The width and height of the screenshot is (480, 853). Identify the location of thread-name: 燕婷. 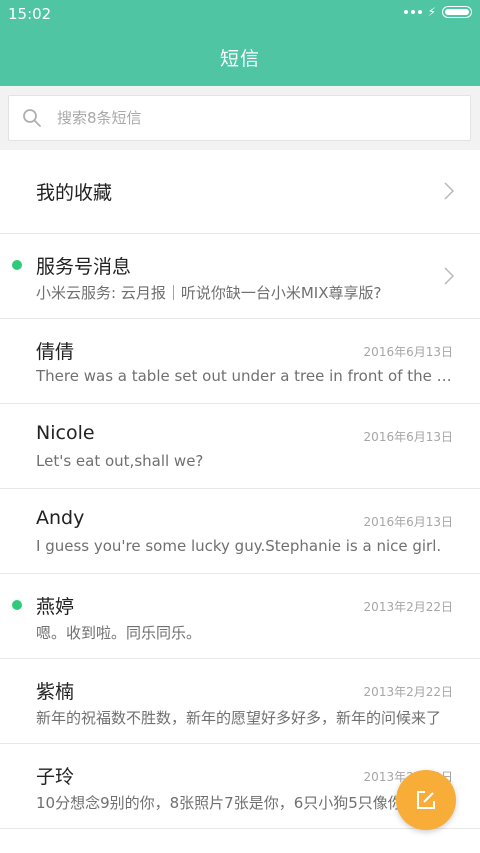
(55, 607).